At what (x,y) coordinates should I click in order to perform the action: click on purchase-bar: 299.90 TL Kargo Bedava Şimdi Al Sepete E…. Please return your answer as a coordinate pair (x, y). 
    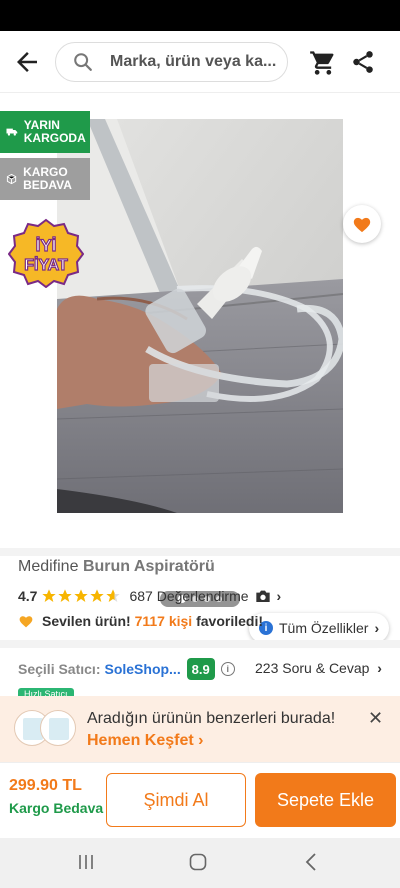
    Looking at the image, I should click on (200, 800).